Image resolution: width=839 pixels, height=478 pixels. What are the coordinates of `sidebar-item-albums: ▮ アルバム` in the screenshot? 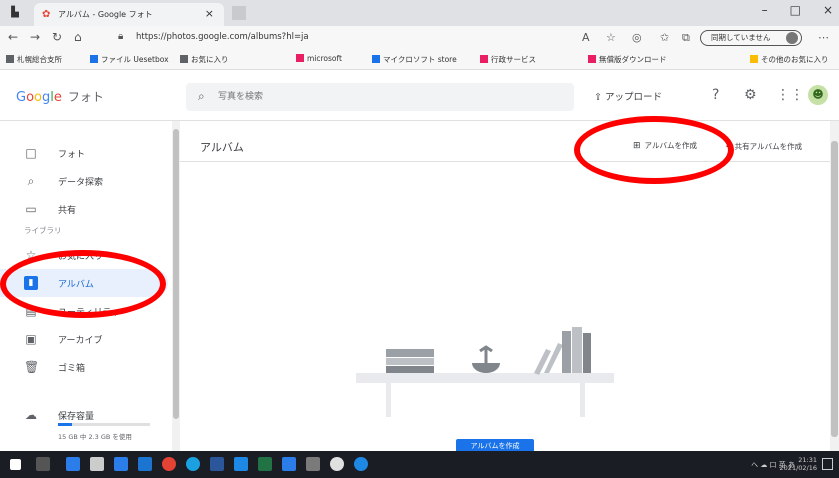 It's located at (84, 283).